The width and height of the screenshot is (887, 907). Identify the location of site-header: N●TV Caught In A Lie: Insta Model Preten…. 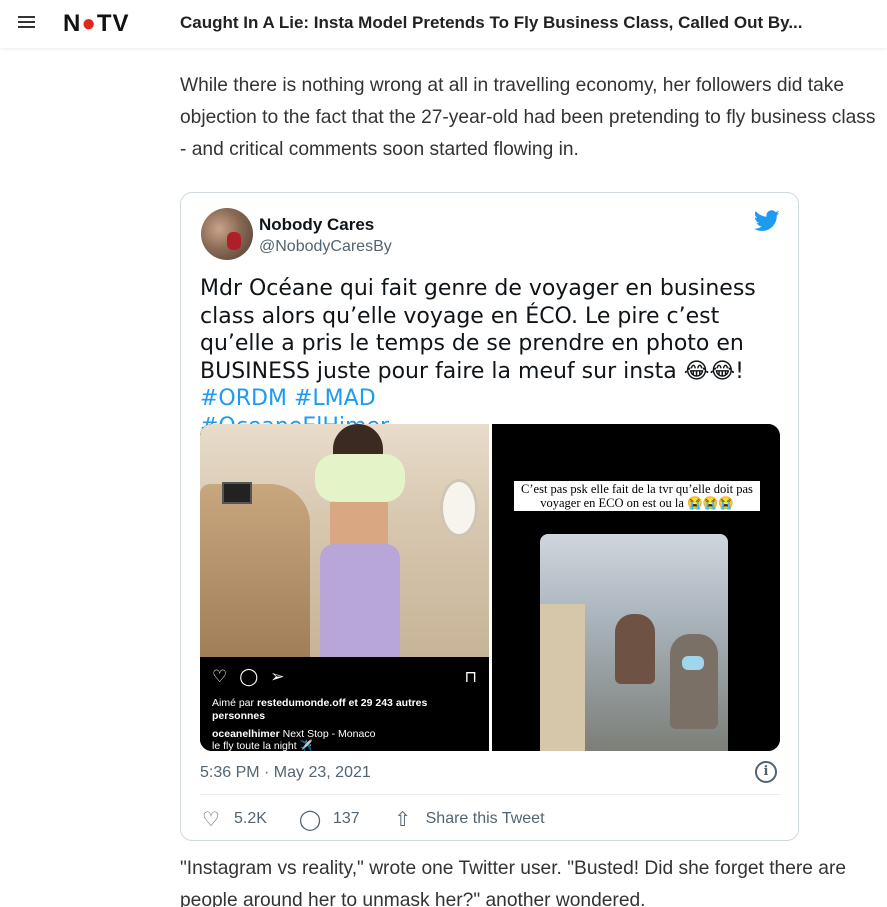
(443, 24).